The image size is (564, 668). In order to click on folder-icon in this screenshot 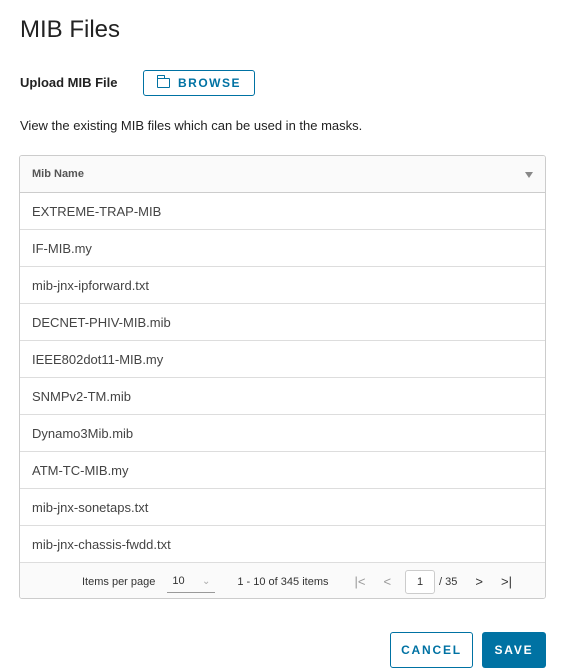, I will do `click(163, 81)`.